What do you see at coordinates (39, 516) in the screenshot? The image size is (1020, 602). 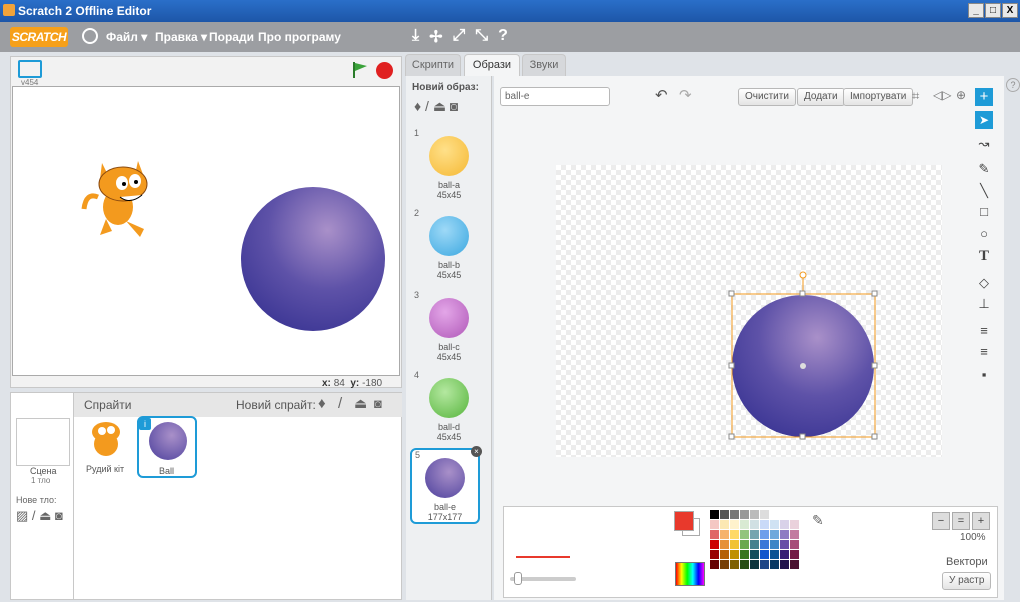 I see `backdrop-tools-icons: ▨ / ⏏ ◙` at bounding box center [39, 516].